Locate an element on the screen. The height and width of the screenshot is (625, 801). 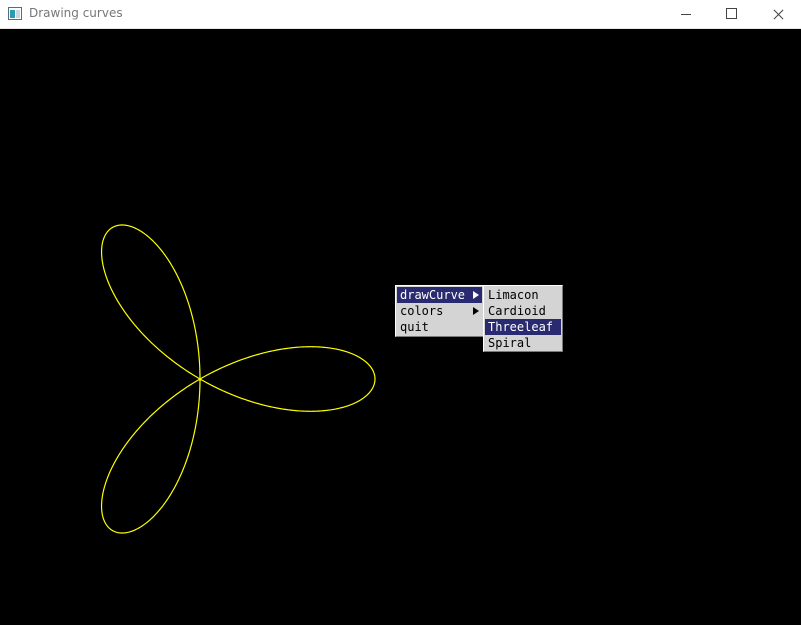
menu-item-drawcurve: drawCurve is located at coordinates (439, 295).